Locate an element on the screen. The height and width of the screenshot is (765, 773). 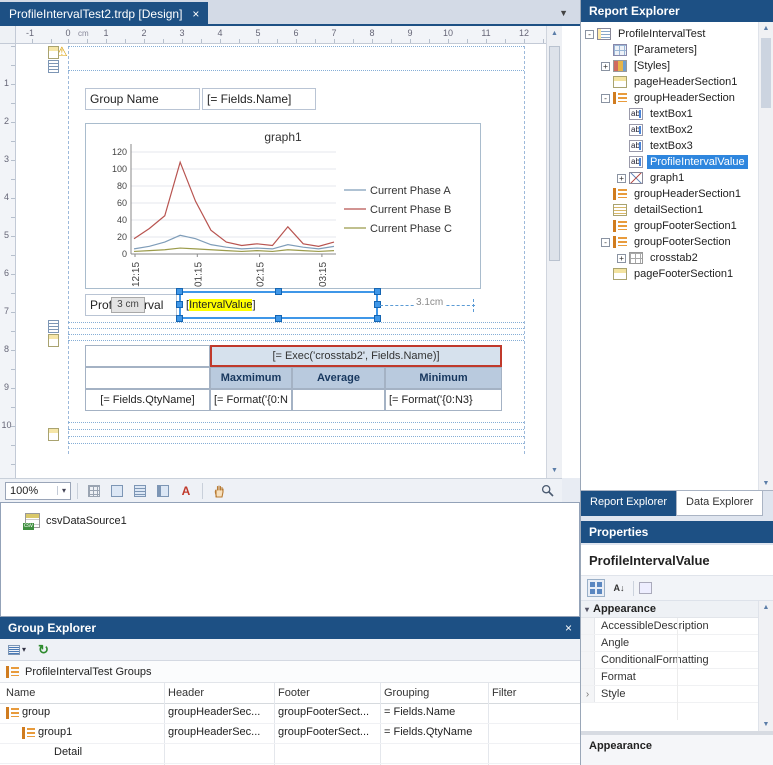
crosstab-corner-cell is located at coordinates (147, 356).